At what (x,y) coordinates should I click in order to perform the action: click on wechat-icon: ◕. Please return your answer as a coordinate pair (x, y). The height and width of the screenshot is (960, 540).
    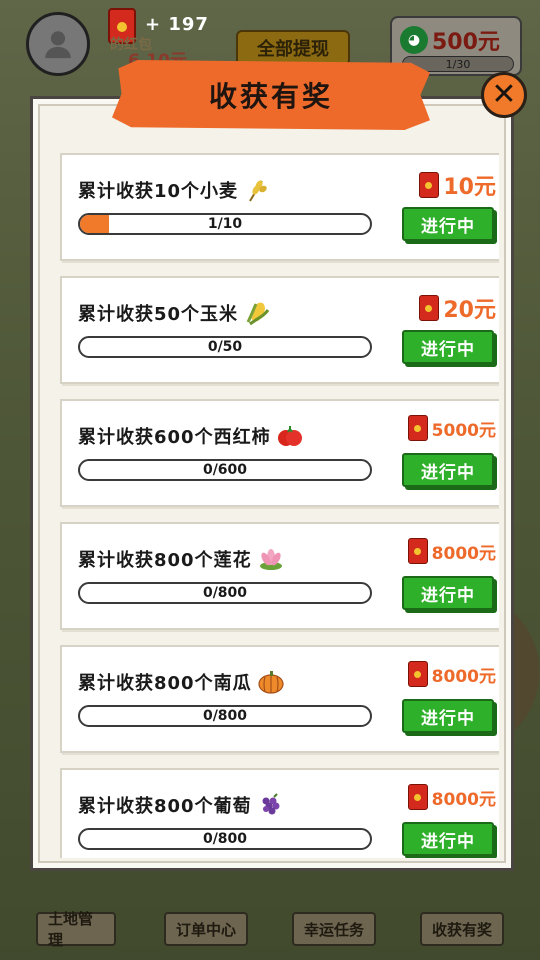
    Looking at the image, I should click on (414, 40).